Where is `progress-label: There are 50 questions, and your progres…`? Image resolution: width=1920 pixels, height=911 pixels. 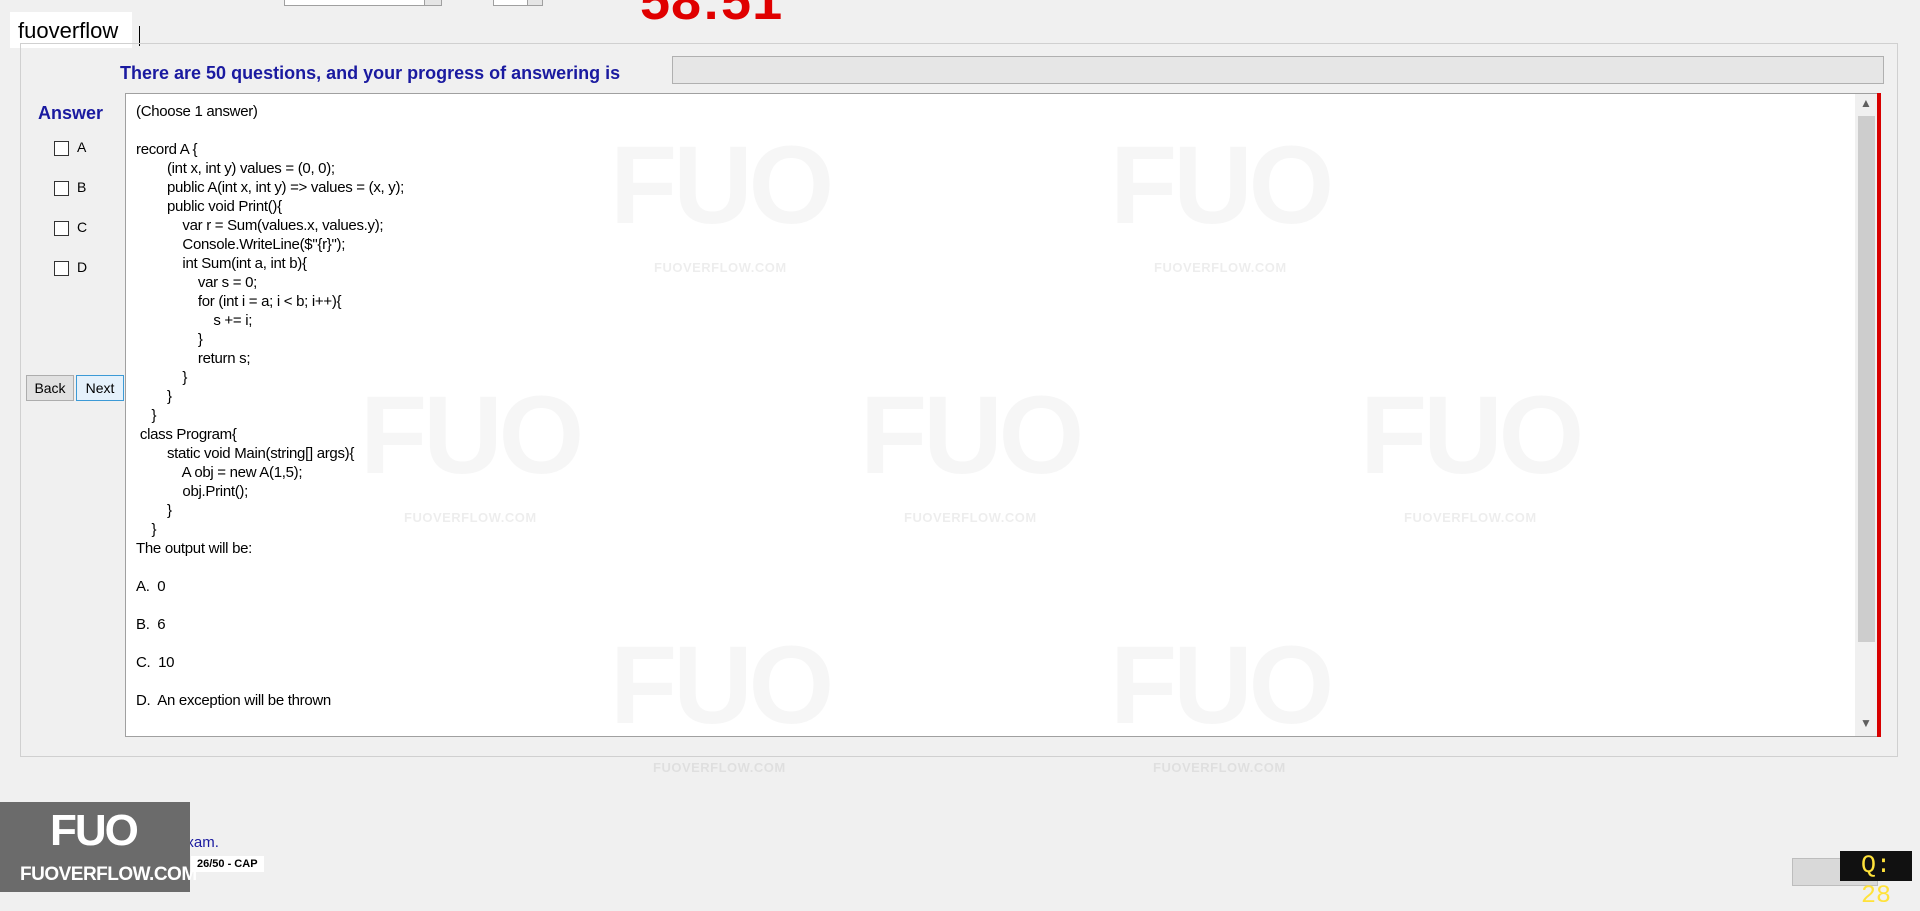 progress-label: There are 50 questions, and your progres… is located at coordinates (370, 73).